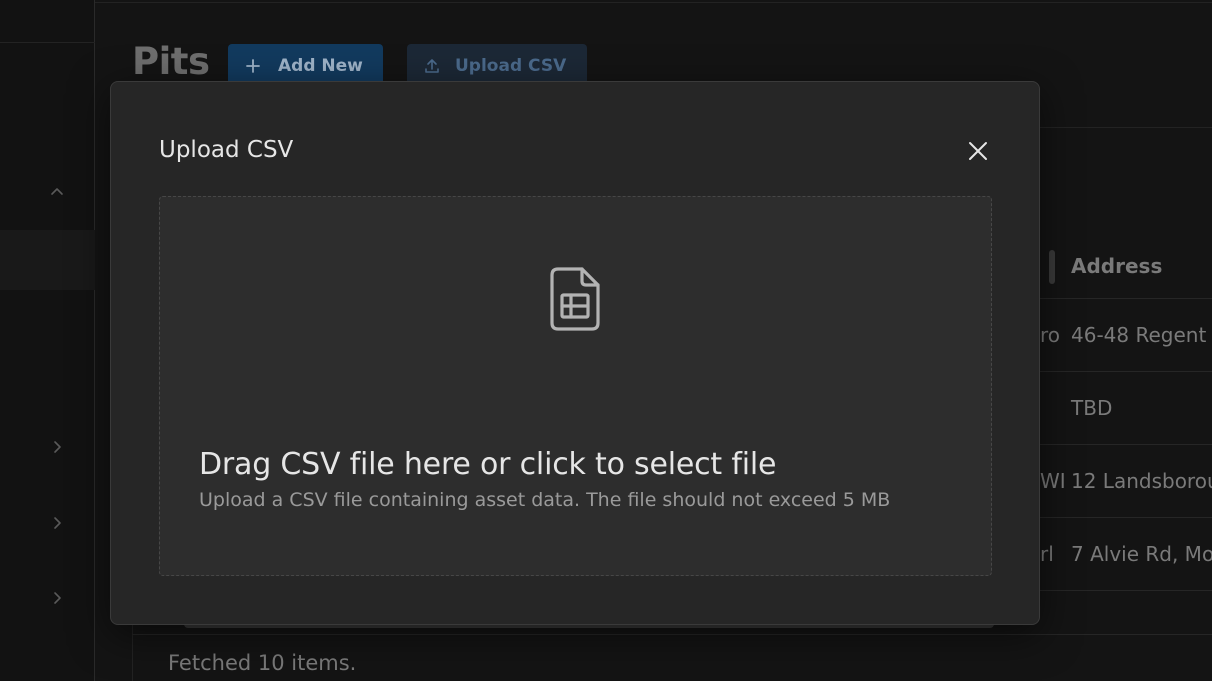 This screenshot has height=681, width=1212. Describe the element at coordinates (47, 260) in the screenshot. I see `sidebar-item-active` at that location.